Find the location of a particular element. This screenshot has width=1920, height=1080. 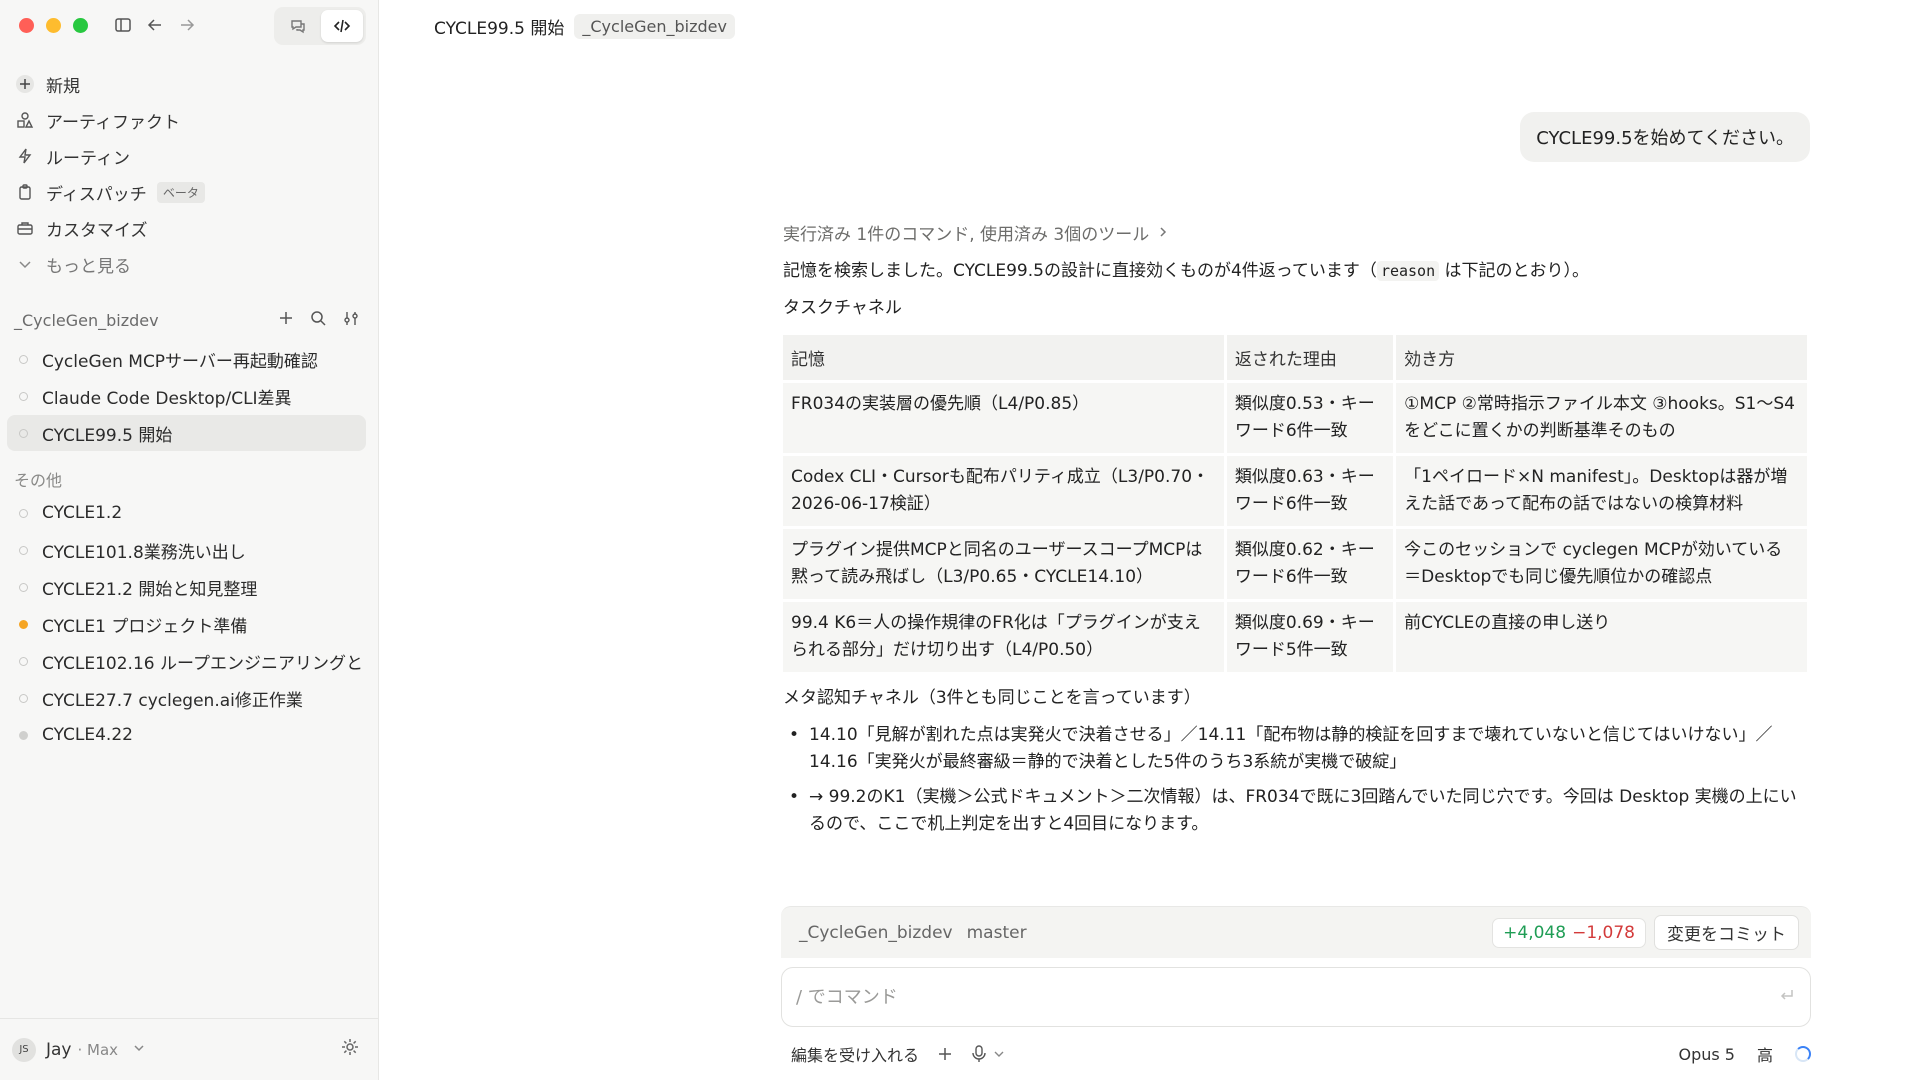

account-chevron-down-icon is located at coordinates (139, 1050).